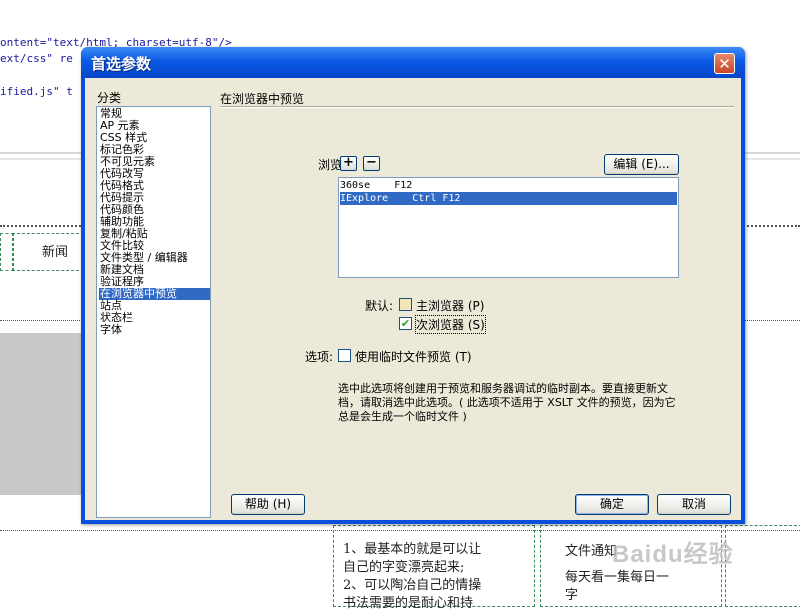 The height and width of the screenshot is (611, 800). I want to click on baidu-watermark-logo: Baidu经验, so click(673, 554).